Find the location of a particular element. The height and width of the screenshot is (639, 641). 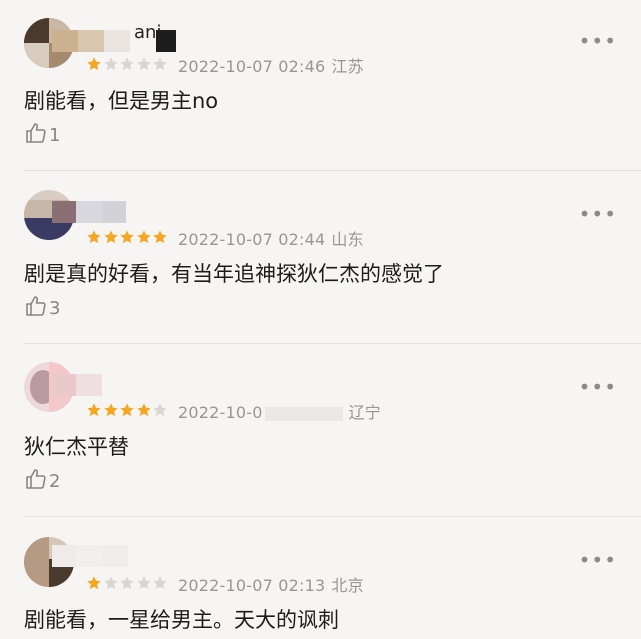

comment-date: 2022-10-07 02:44 is located at coordinates (252, 239).